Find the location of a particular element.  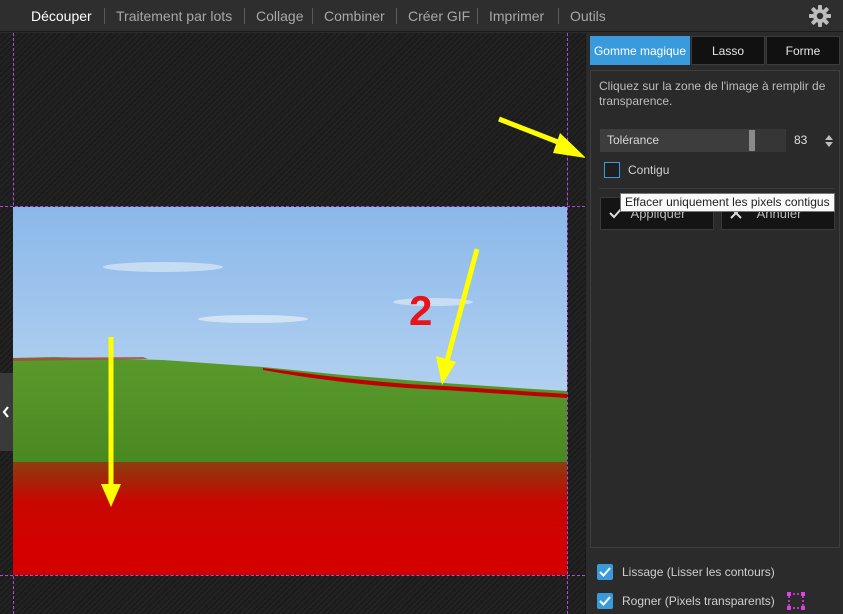

menu-imprimer: Imprimer is located at coordinates (516, 16).